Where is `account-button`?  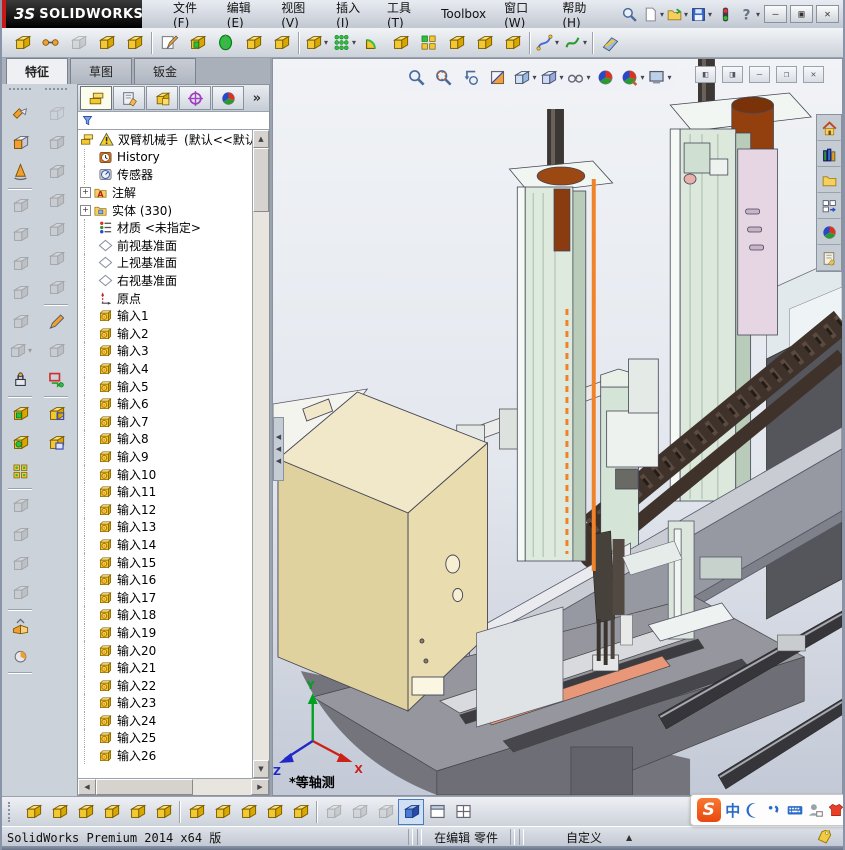
account-button is located at coordinates (815, 810).